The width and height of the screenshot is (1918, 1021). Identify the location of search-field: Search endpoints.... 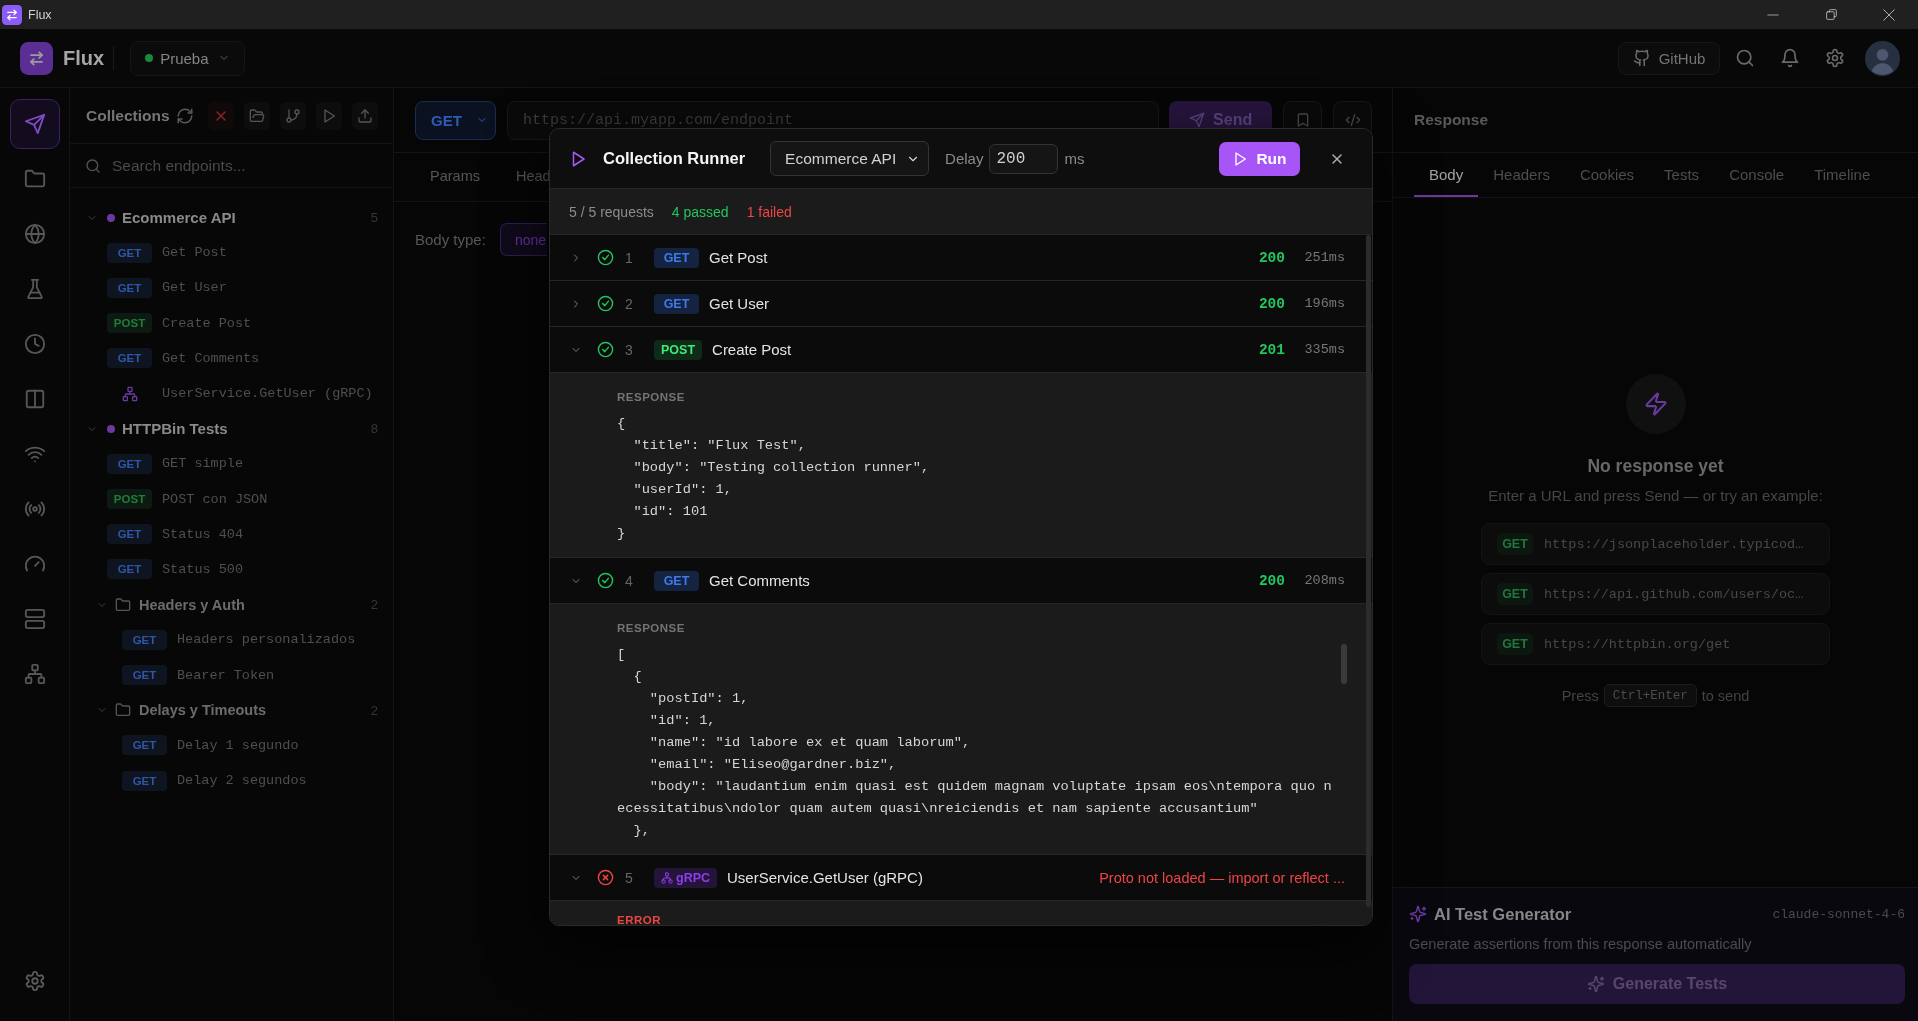
(242, 165).